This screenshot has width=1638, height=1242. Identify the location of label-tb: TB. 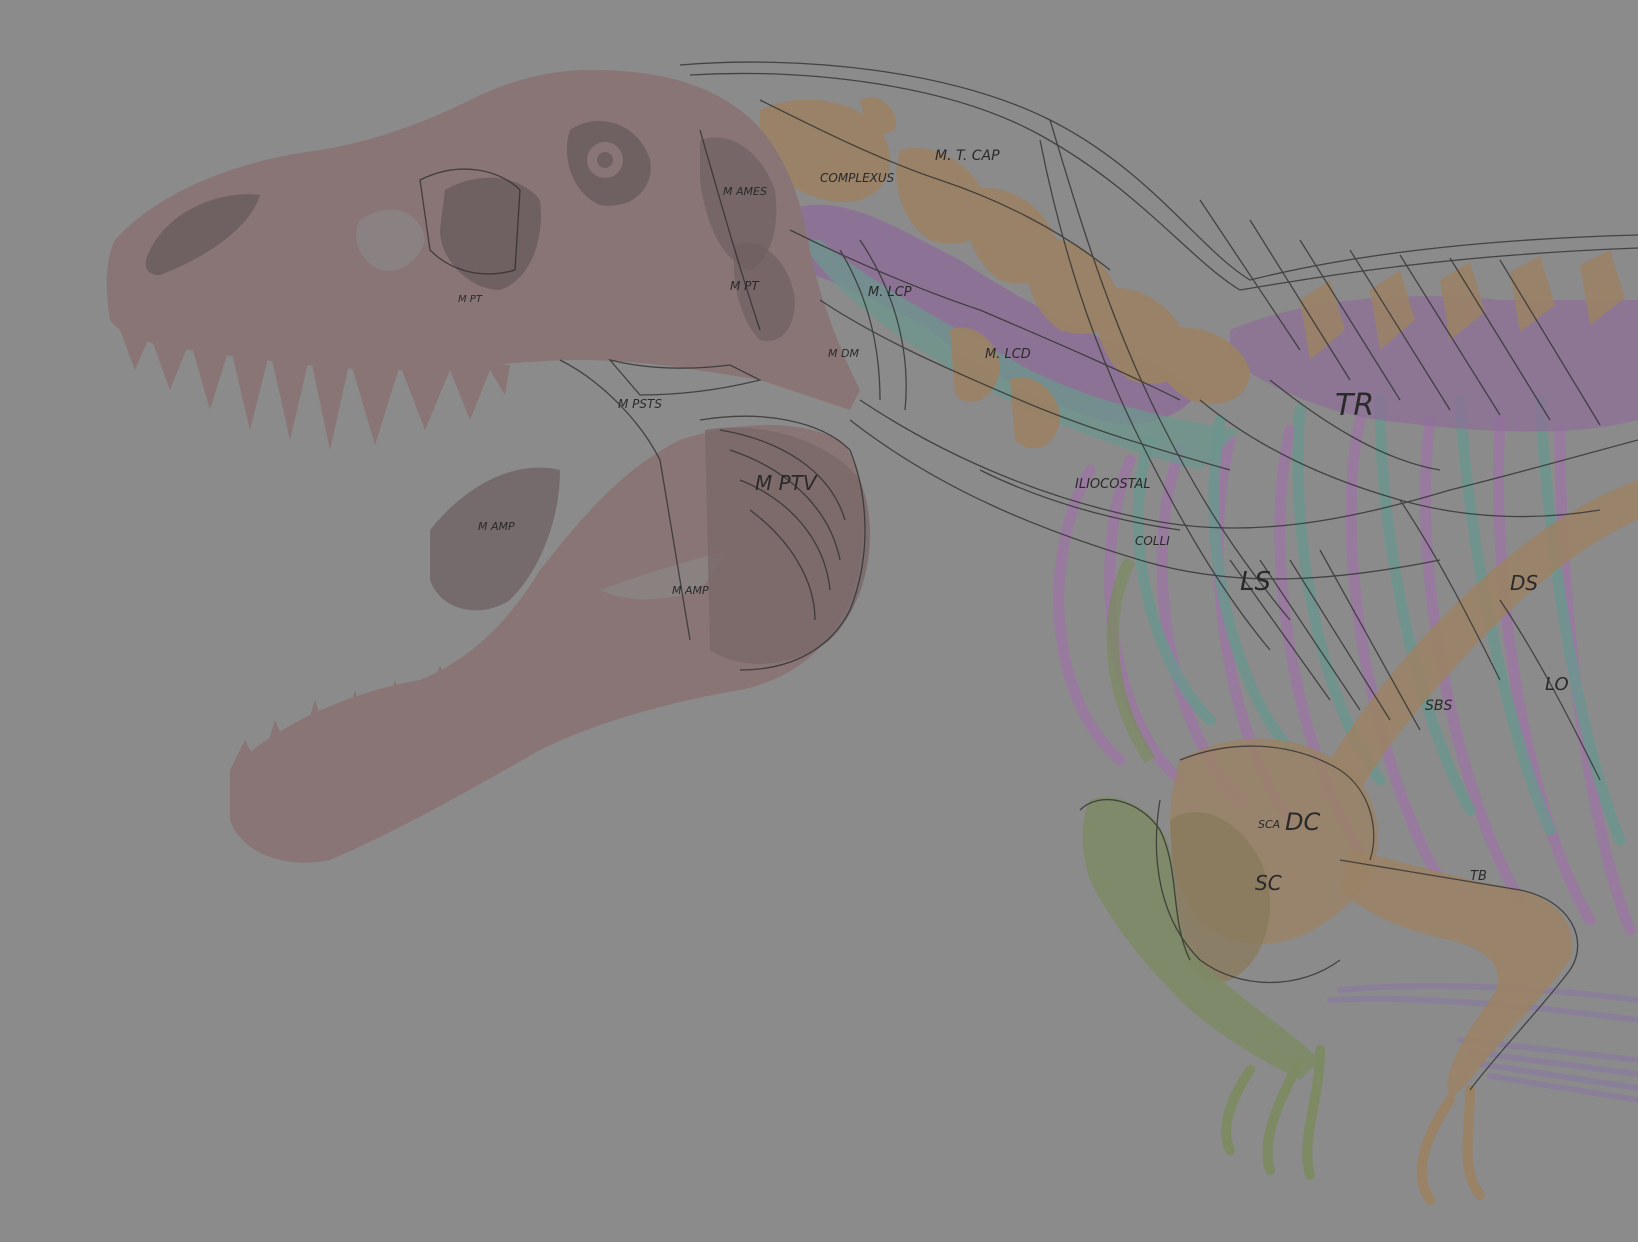
(1478, 876).